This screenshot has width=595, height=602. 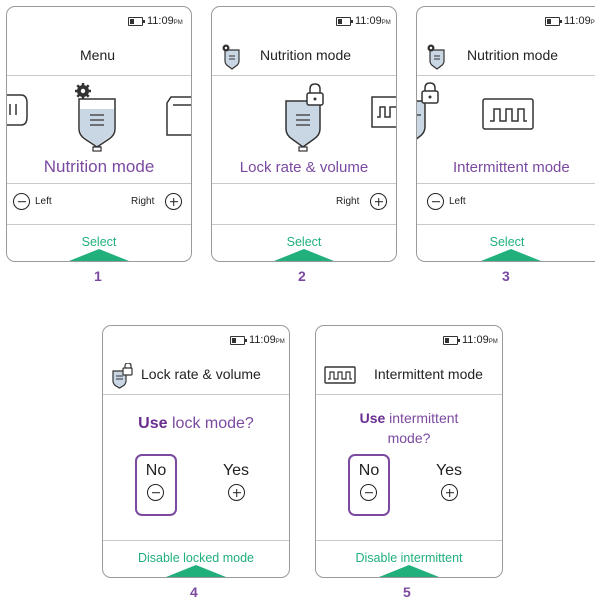 I want to click on page-title: Intermittent mode, so click(x=428, y=374).